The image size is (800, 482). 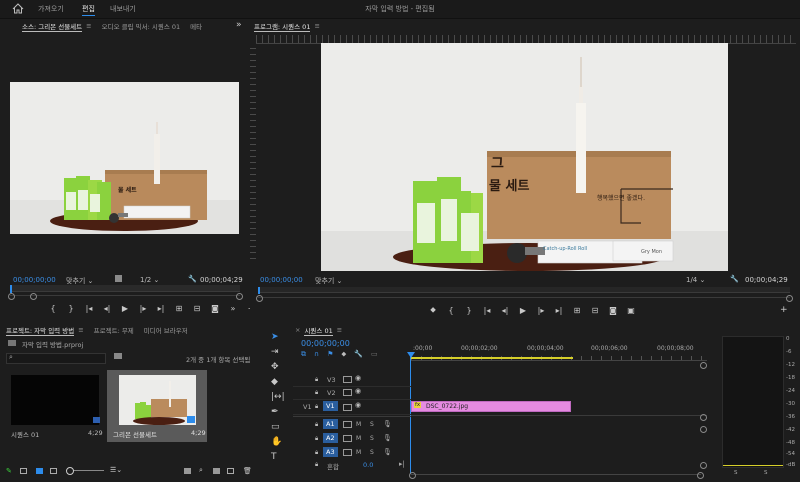 What do you see at coordinates (118, 278) in the screenshot?
I see `source-settings-icon` at bounding box center [118, 278].